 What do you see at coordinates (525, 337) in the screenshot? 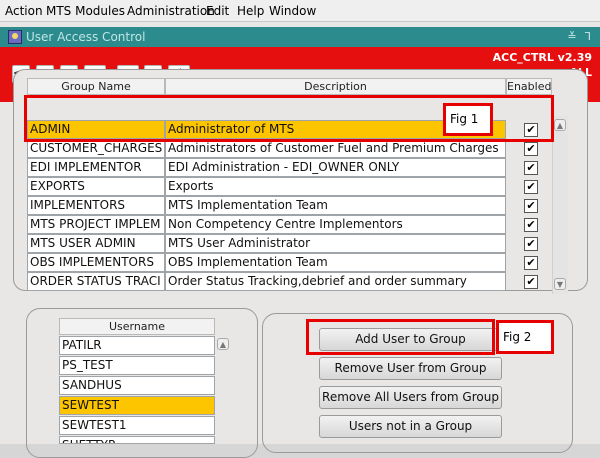
I see `fig2-label: Fig 2` at bounding box center [525, 337].